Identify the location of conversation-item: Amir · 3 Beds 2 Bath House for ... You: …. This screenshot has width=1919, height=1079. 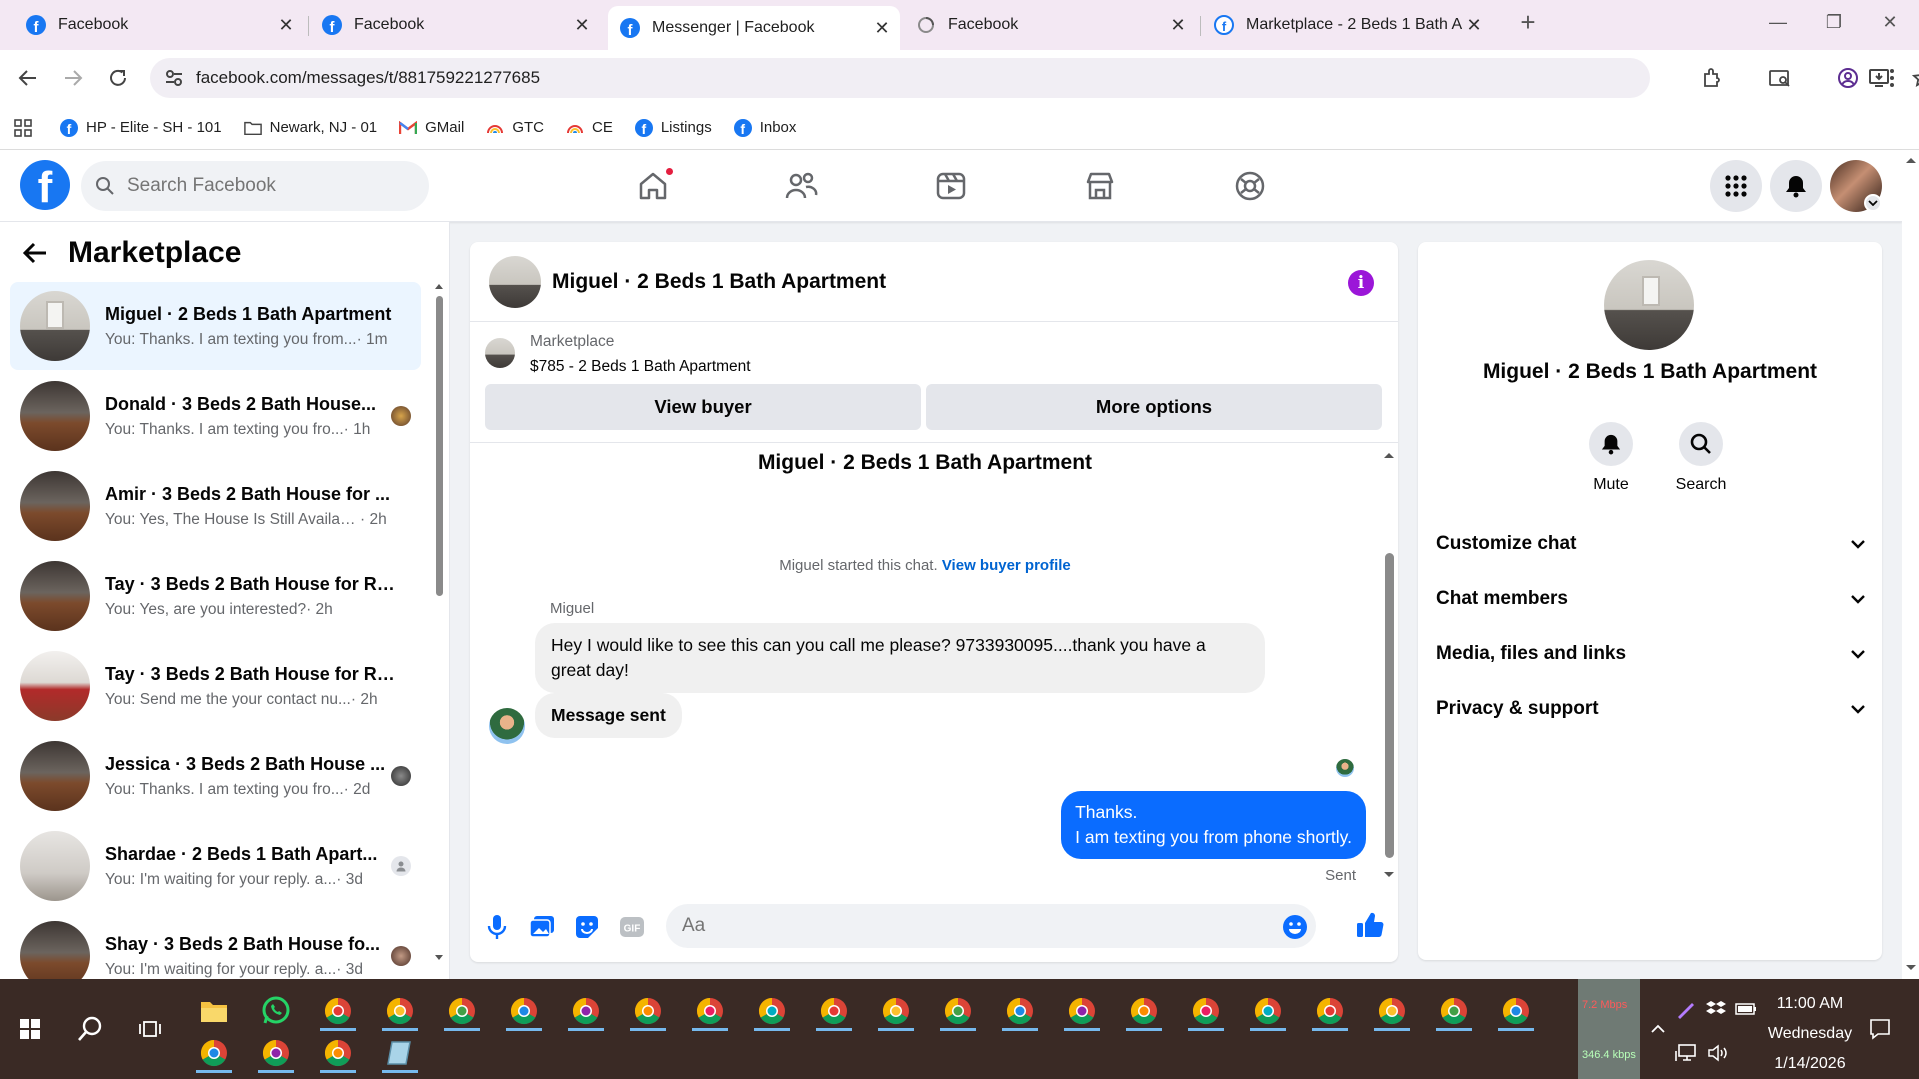
(215, 506).